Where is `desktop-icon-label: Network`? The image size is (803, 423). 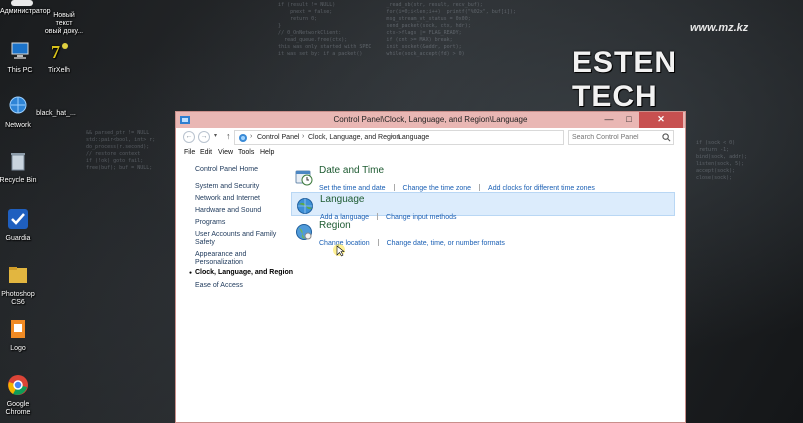 desktop-icon-label: Network is located at coordinates (18, 125).